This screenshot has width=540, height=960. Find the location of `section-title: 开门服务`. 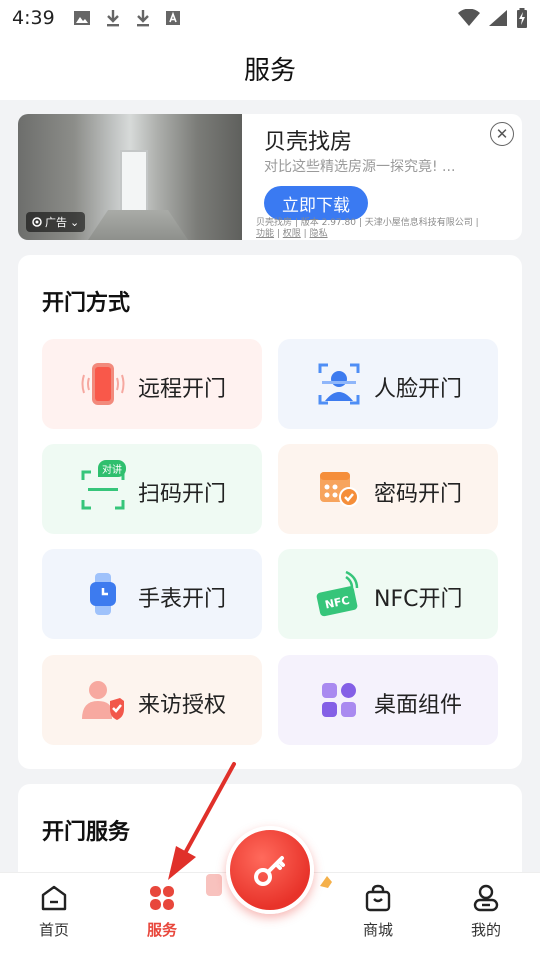

section-title: 开门服务 is located at coordinates (86, 832).